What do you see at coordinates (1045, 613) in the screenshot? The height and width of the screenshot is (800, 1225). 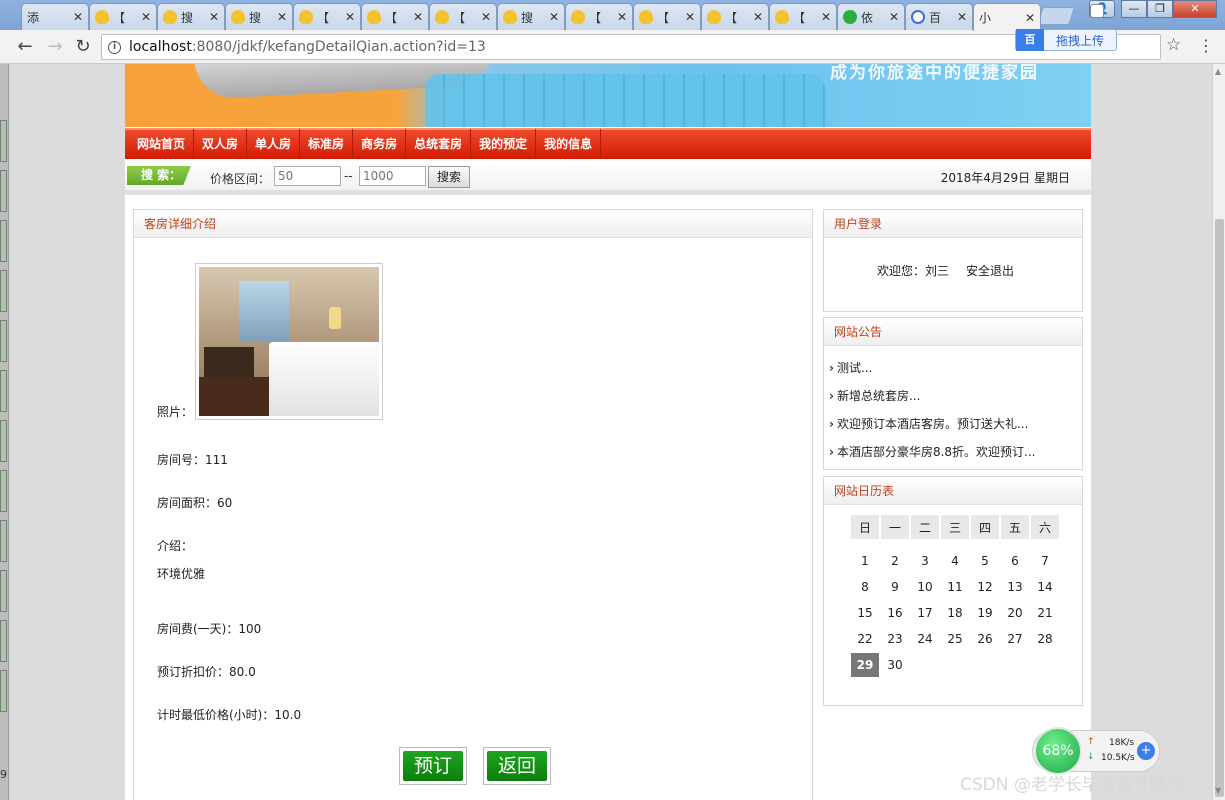 I see `calendar-day: 21` at bounding box center [1045, 613].